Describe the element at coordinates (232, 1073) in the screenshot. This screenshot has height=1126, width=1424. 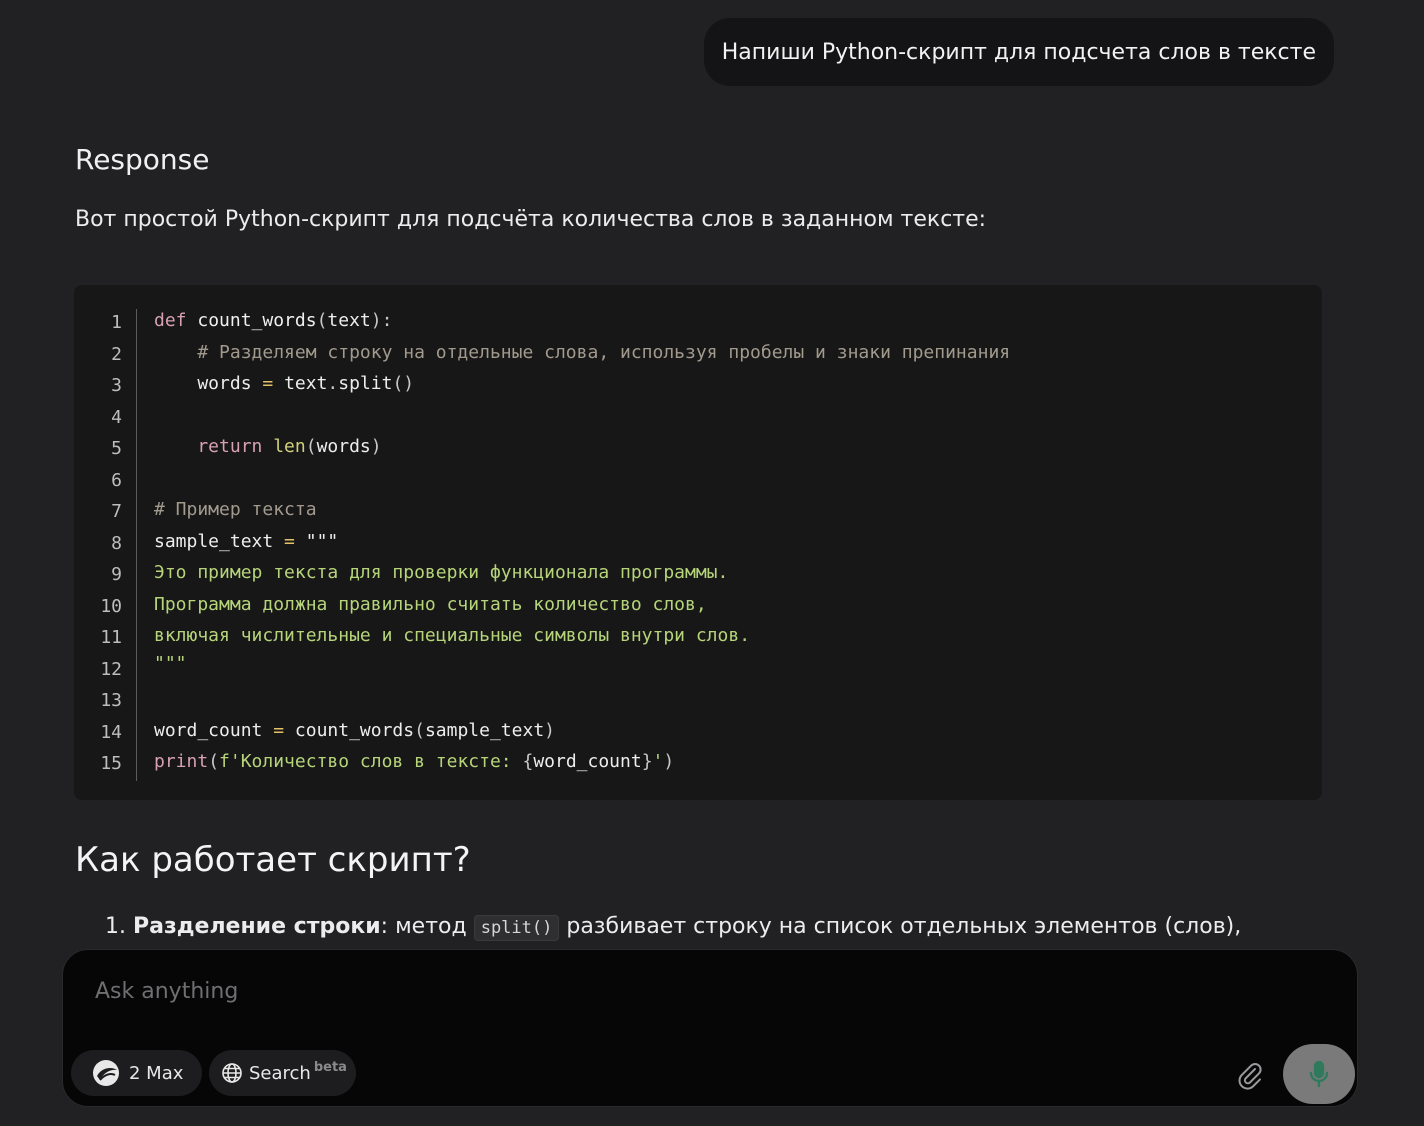
I see `globe-icon` at that location.